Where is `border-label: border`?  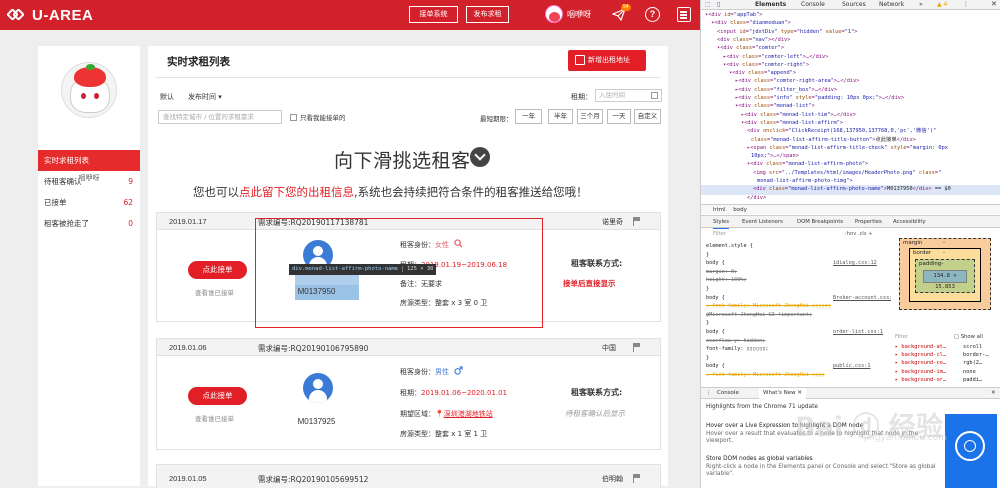 border-label: border is located at coordinates (922, 253).